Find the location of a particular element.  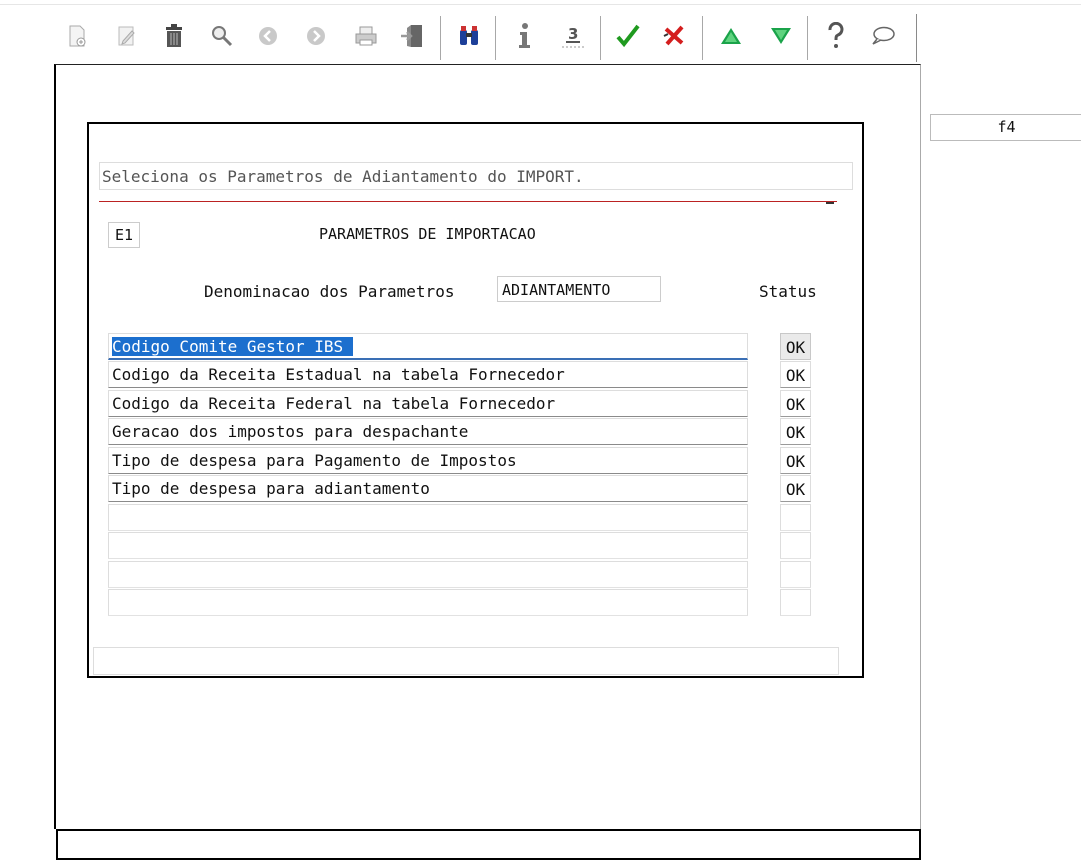

numeric-3-icon: 3 is located at coordinates (573, 36).